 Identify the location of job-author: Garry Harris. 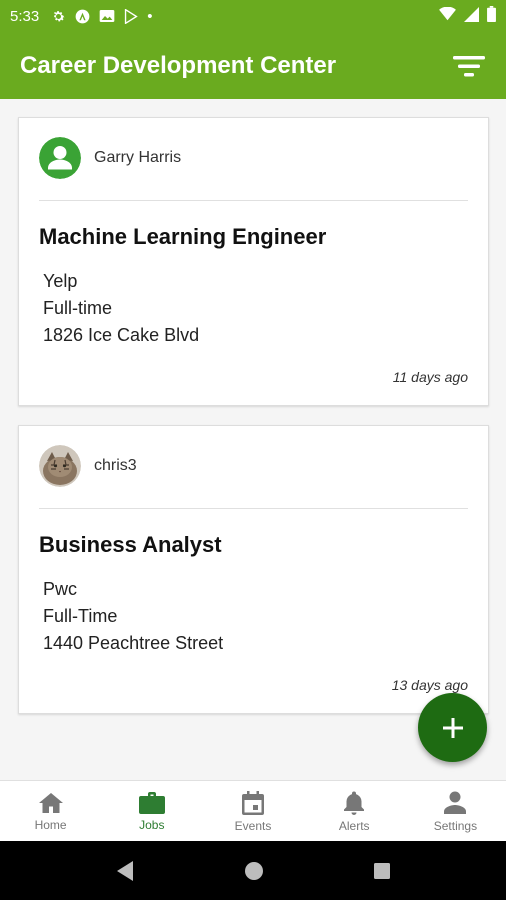
(110, 158).